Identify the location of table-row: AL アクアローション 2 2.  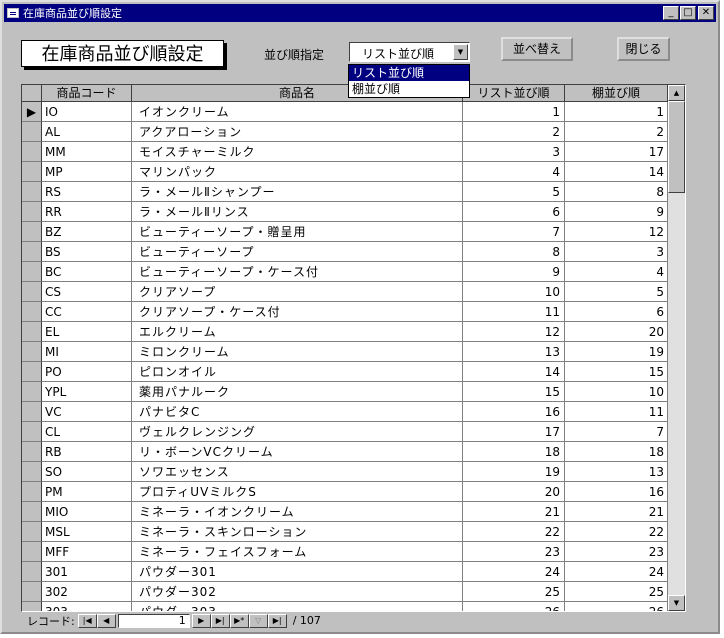
(345, 132).